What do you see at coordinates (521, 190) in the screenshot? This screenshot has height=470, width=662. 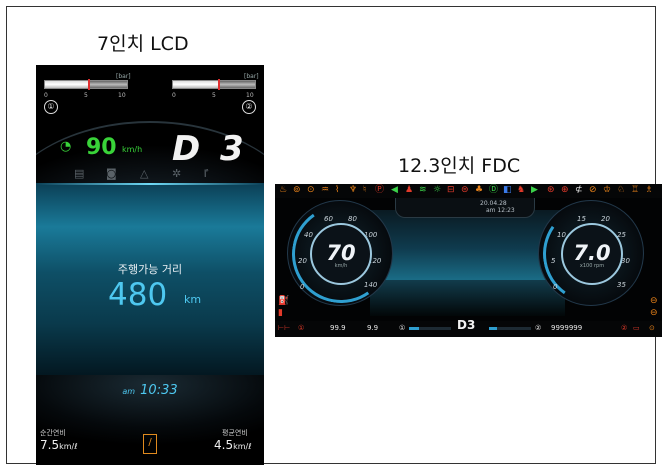 I see `person-warning-icon: ♞` at bounding box center [521, 190].